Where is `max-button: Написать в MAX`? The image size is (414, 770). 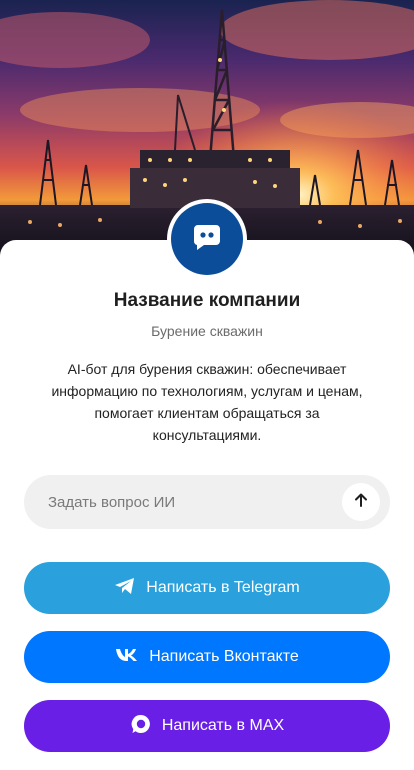 max-button: Написать в MAX is located at coordinates (207, 726).